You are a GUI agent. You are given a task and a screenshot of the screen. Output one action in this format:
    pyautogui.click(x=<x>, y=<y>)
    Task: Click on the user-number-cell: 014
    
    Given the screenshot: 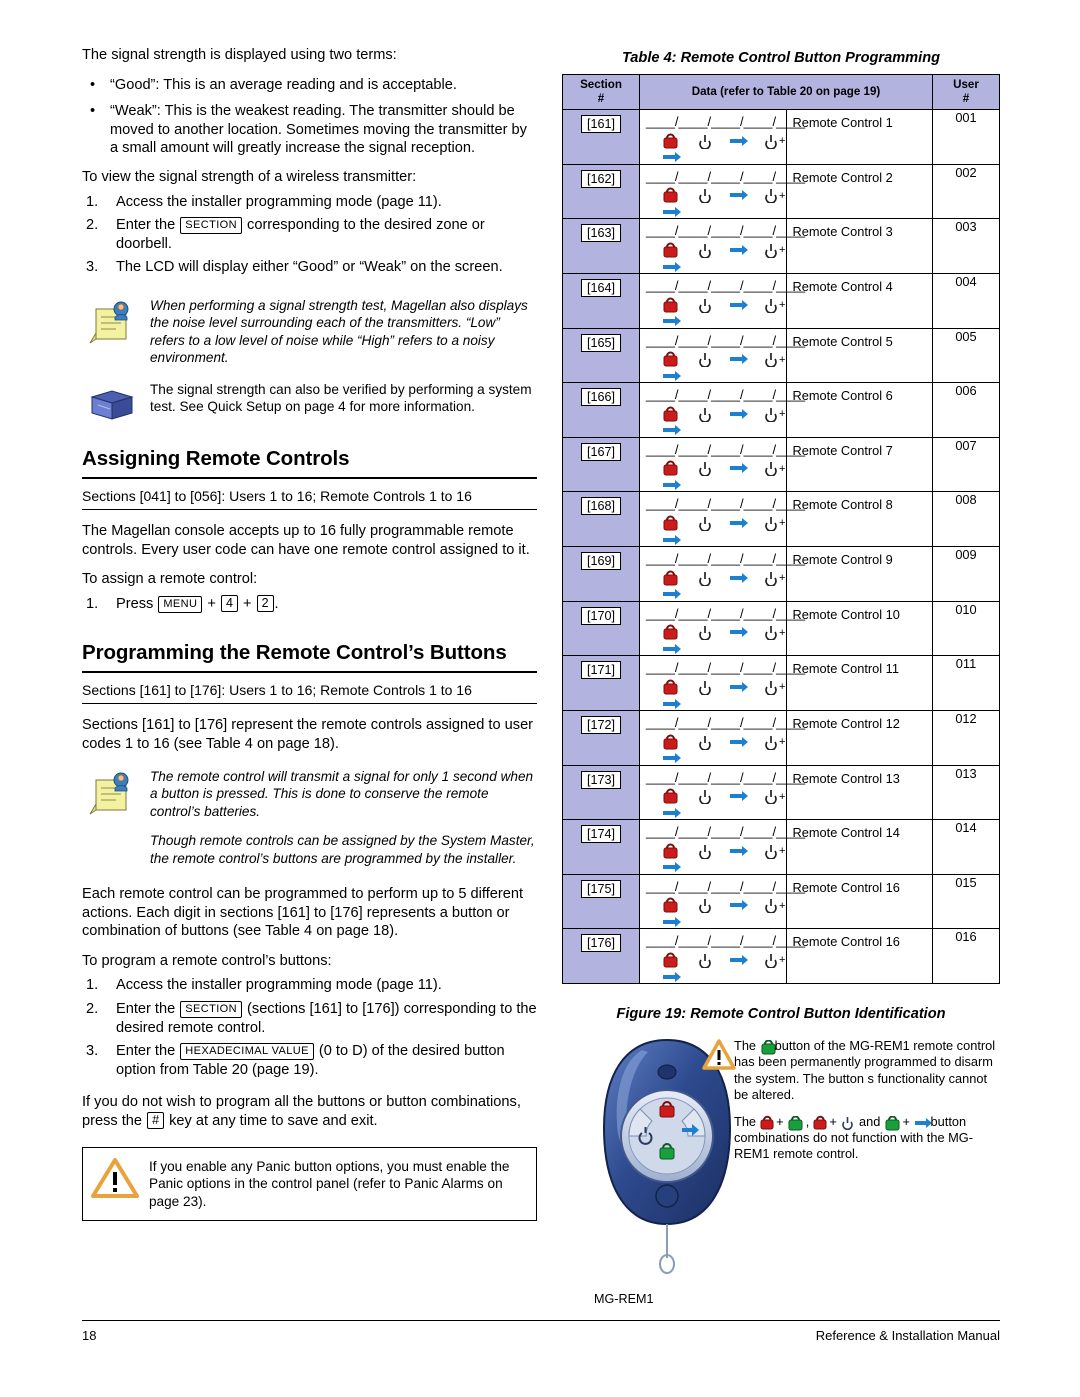 What is the action you would take?
    pyautogui.click(x=966, y=847)
    